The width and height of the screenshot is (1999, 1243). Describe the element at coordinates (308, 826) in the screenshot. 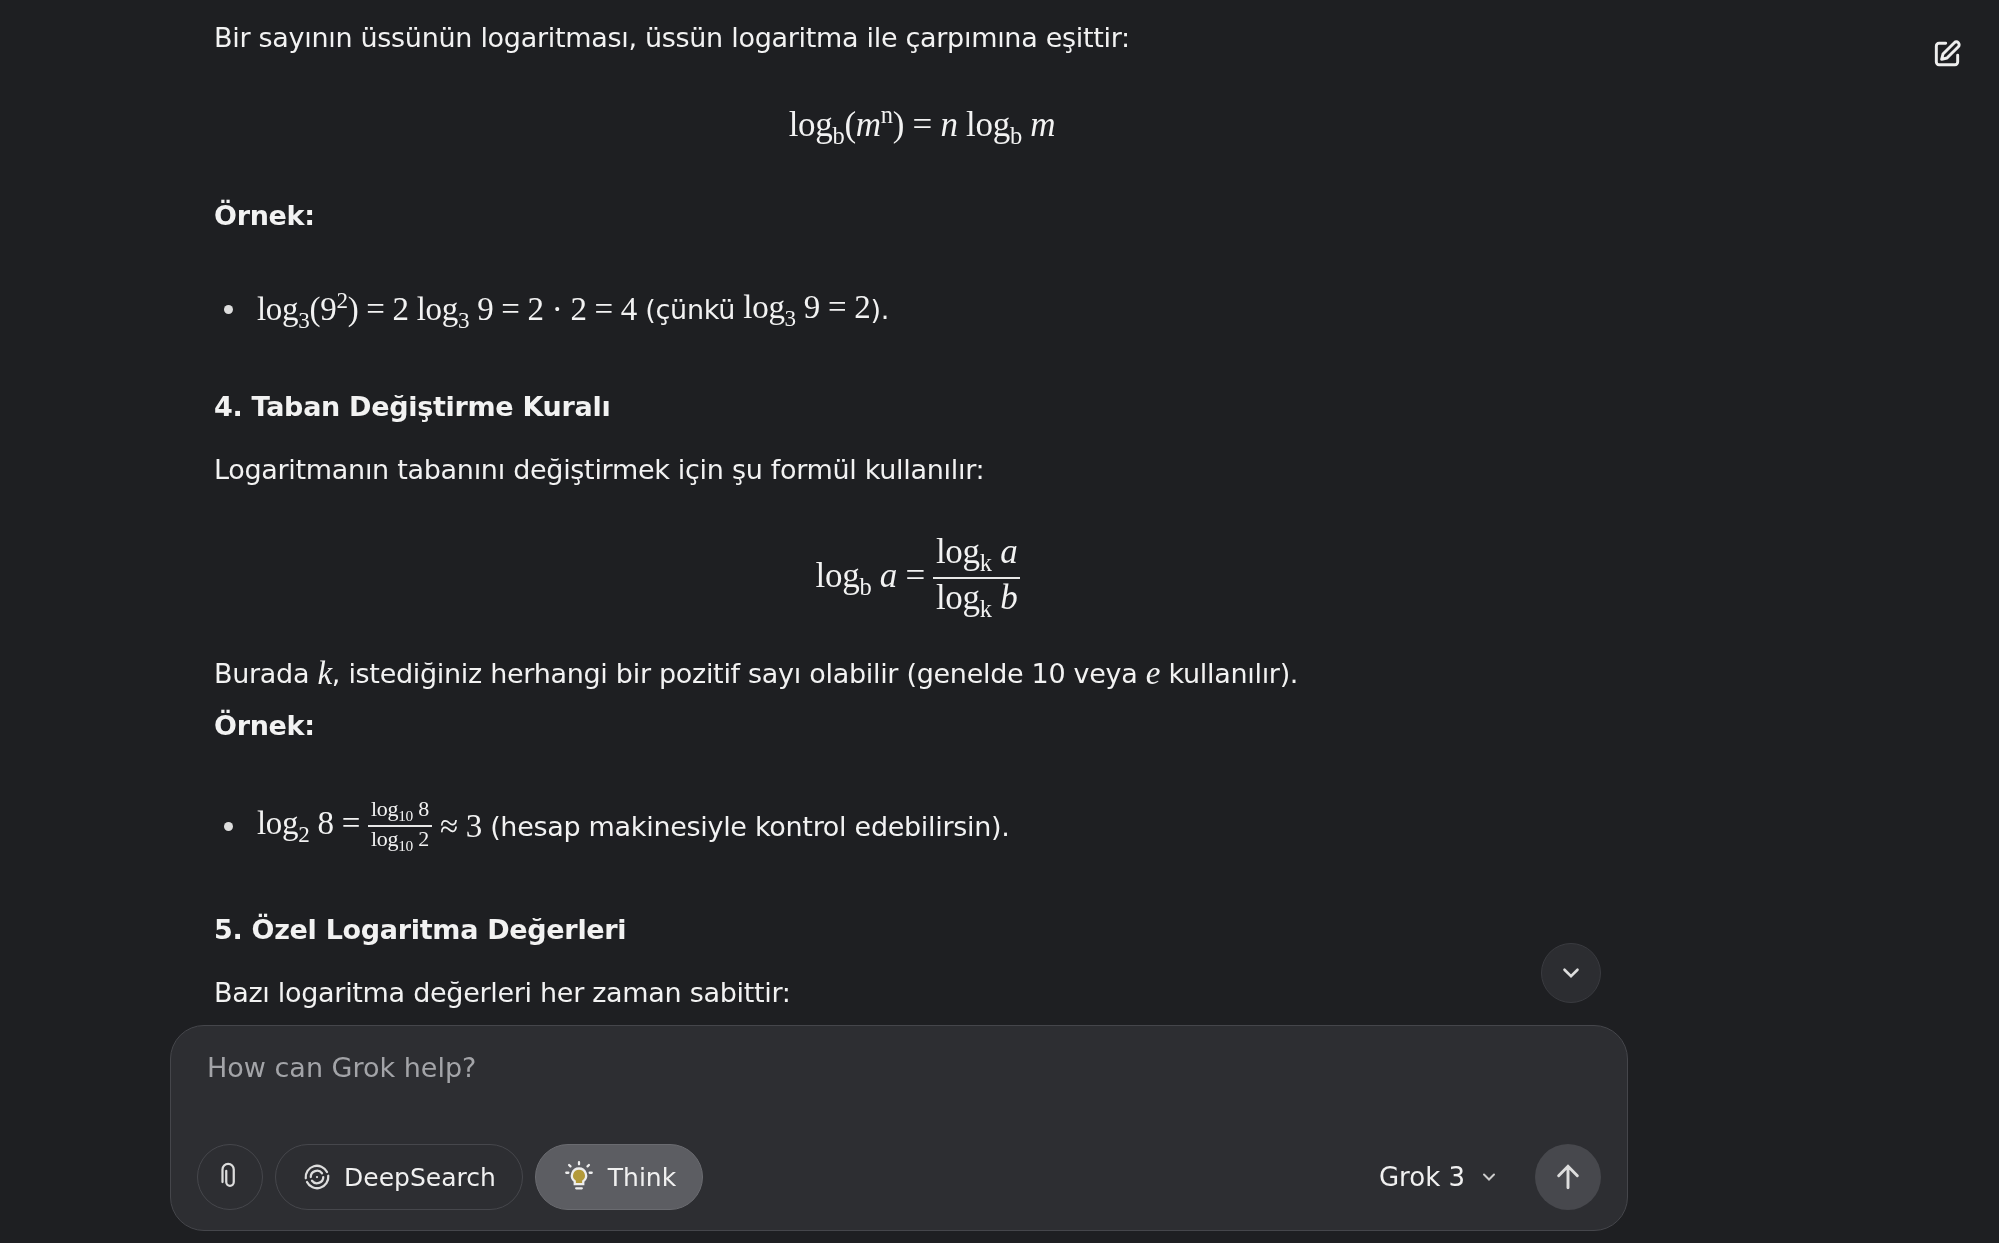

I see `math-expression: log$_{2}$ 8 =` at that location.